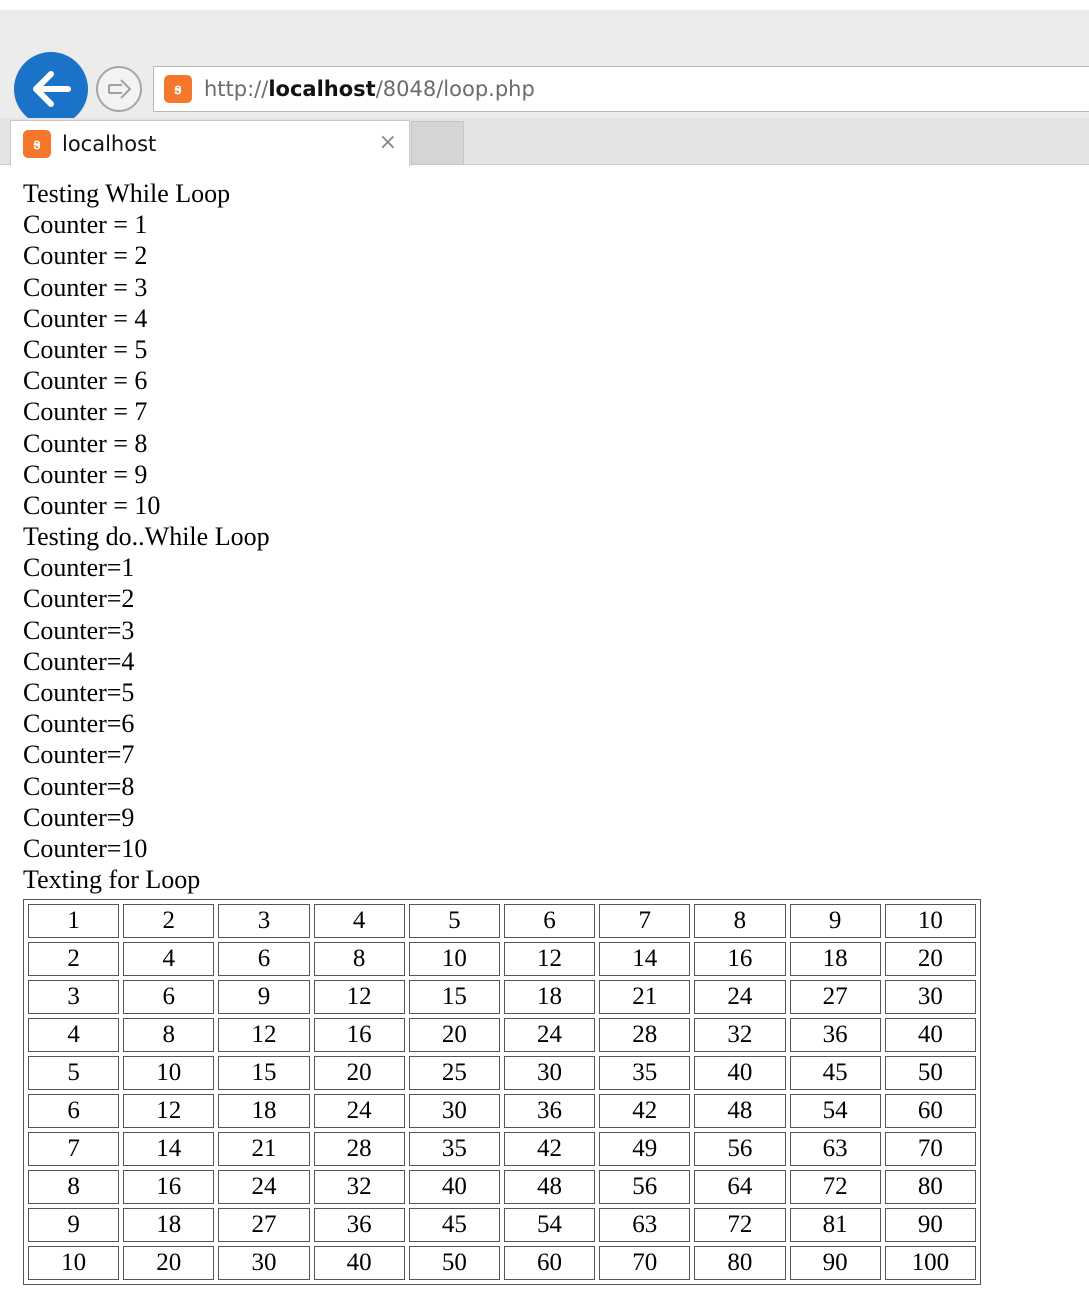  What do you see at coordinates (740, 1149) in the screenshot?
I see `table-cell: 56` at bounding box center [740, 1149].